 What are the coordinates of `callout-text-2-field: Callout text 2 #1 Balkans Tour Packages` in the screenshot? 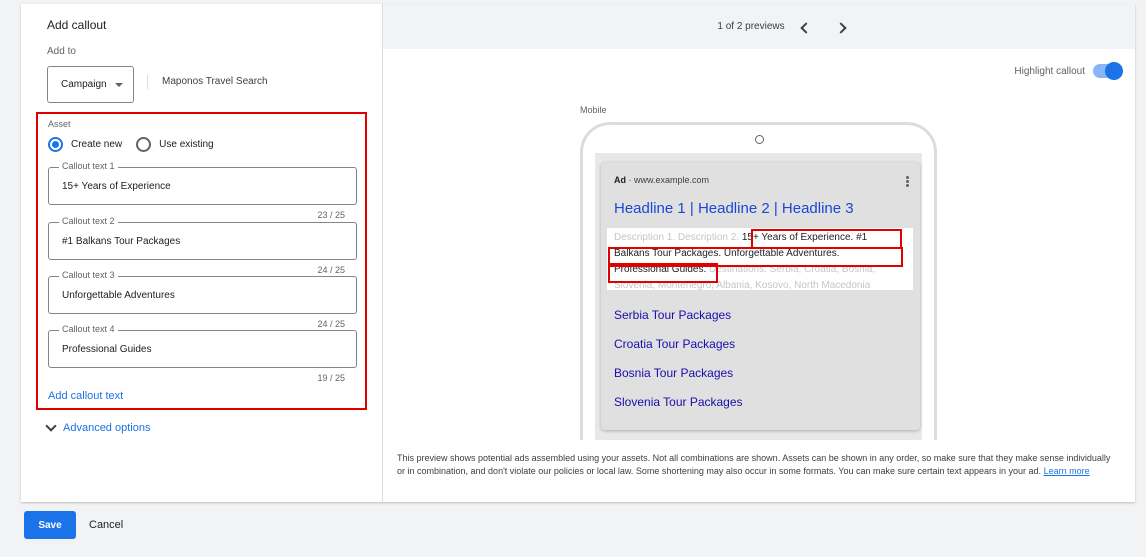 It's located at (202, 238).